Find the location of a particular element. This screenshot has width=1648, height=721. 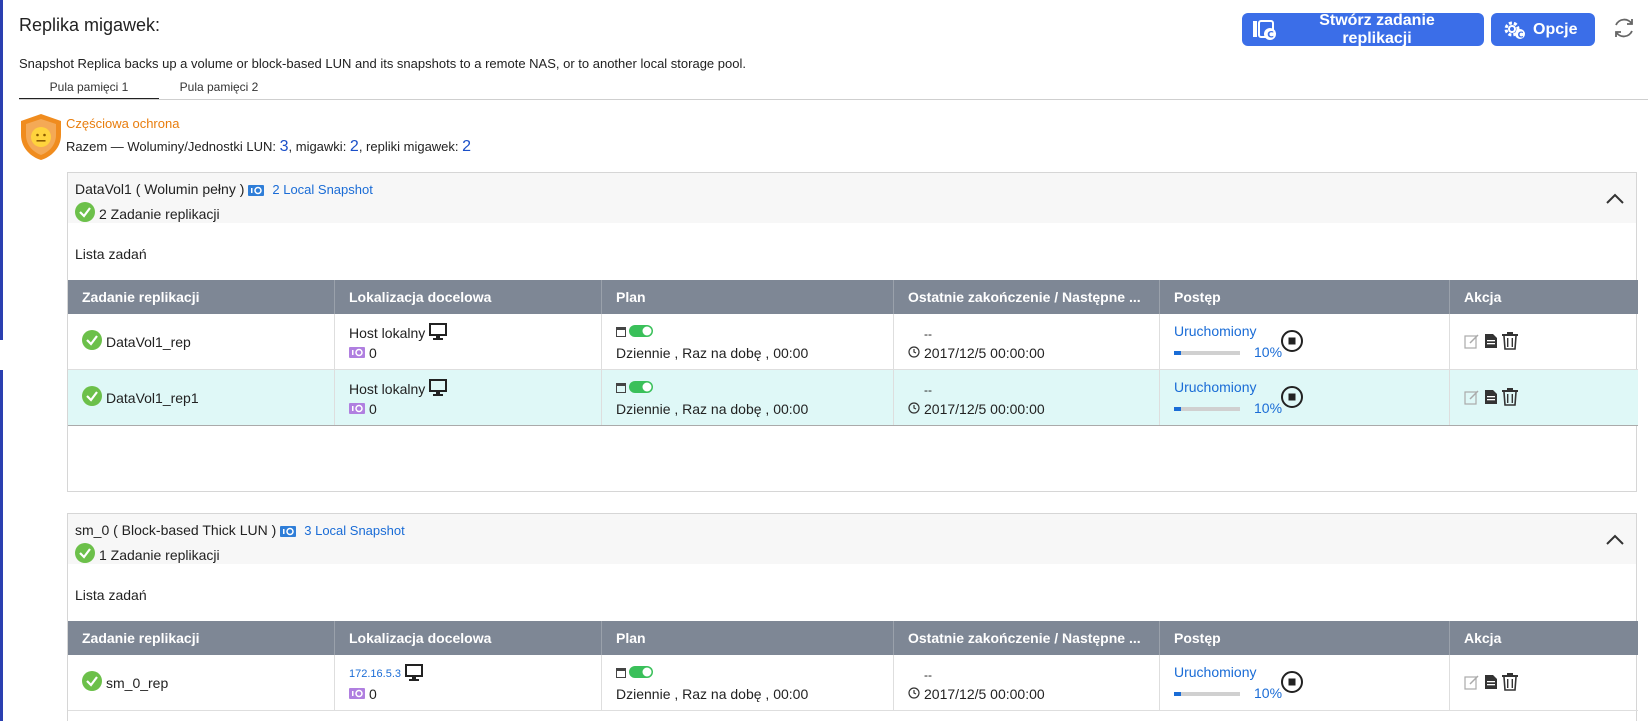

snapshot-count: 0 is located at coordinates (373, 409).